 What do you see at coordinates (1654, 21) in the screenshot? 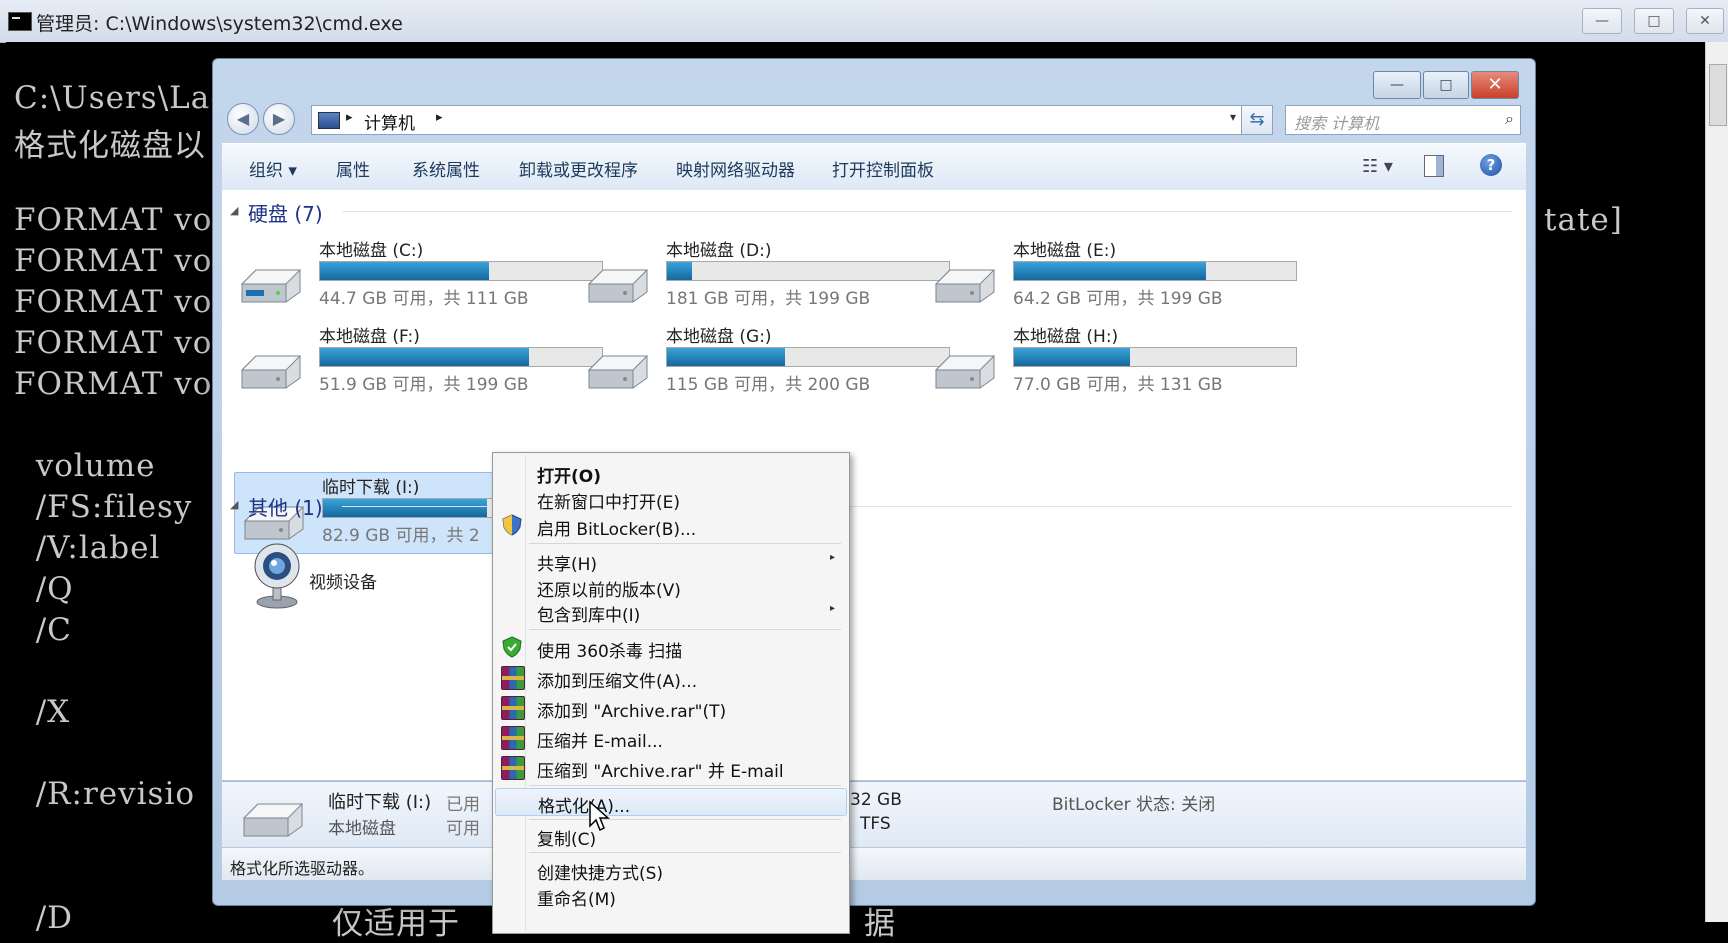
I see `cmd-maximize-button: □` at bounding box center [1654, 21].